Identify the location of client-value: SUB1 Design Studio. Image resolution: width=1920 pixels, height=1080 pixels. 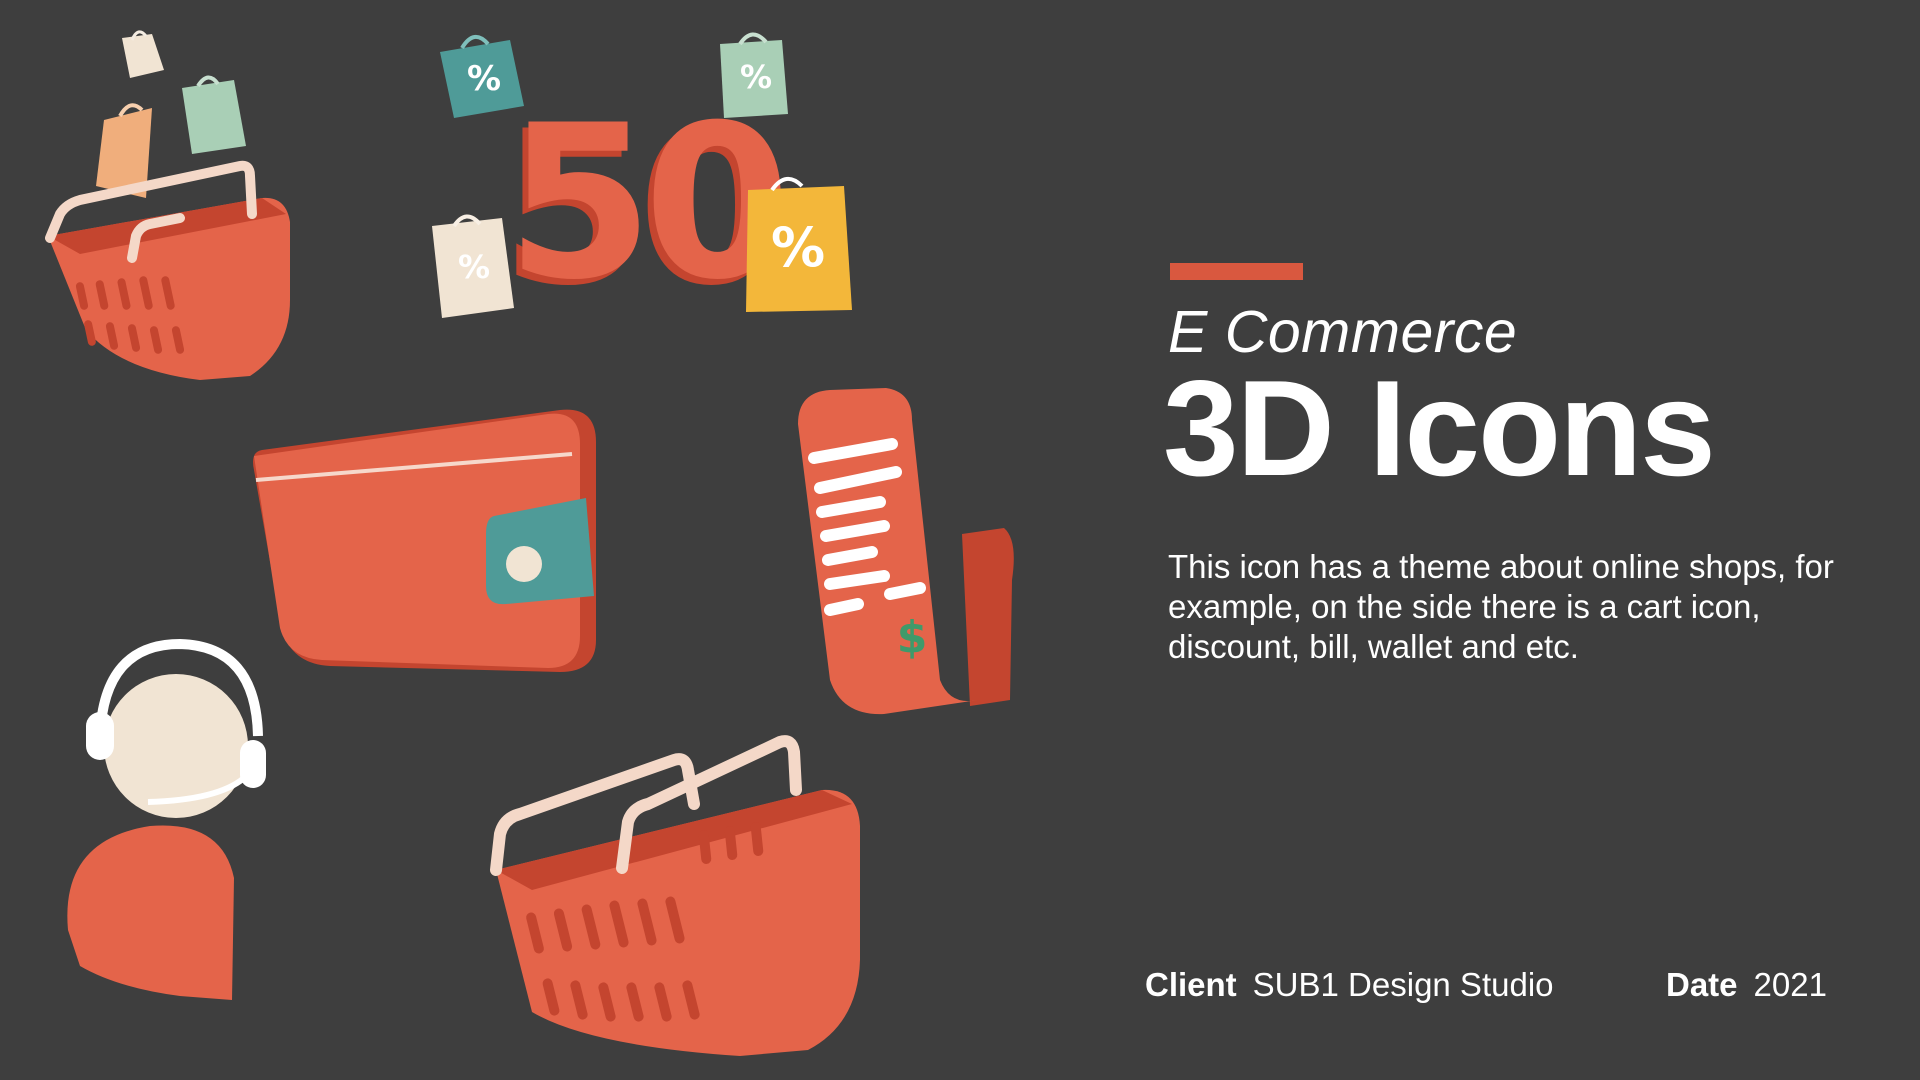
(1403, 984).